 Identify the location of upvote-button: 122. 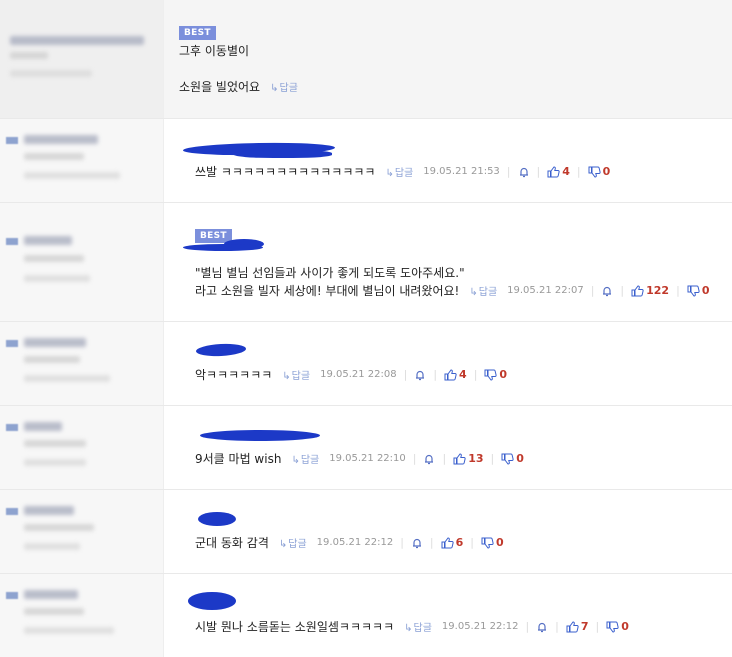
(650, 290).